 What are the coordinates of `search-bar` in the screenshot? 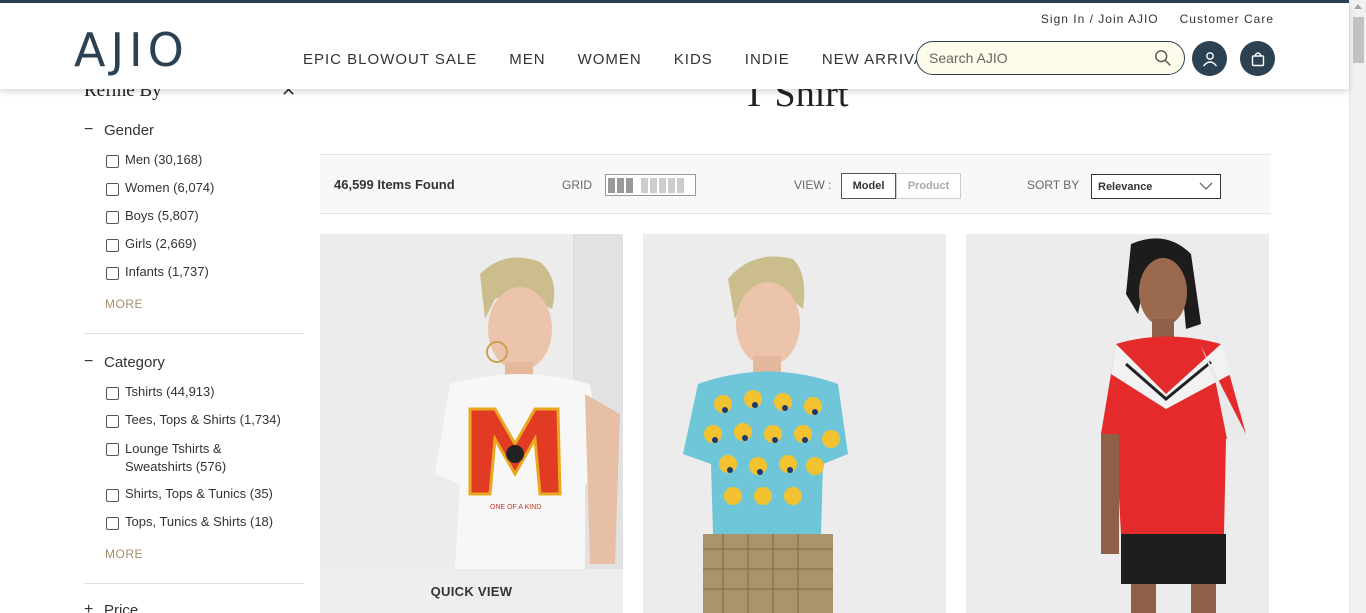 It's located at (1050, 58).